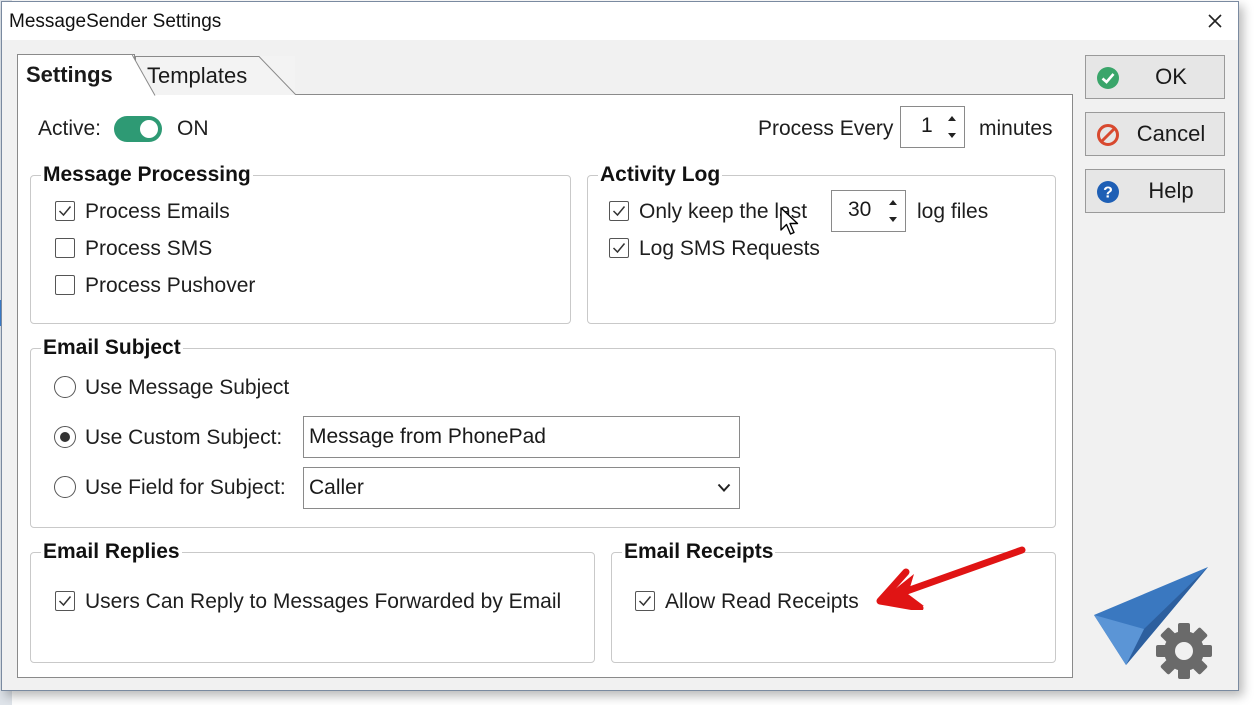 This screenshot has height=705, width=1254. I want to click on active-state: ON, so click(193, 128).